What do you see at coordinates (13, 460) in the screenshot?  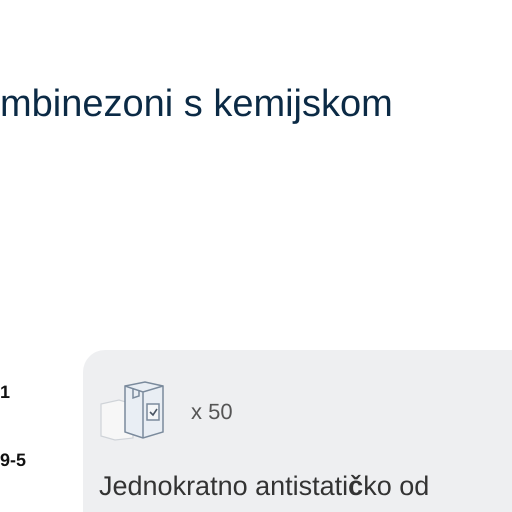 I see `spec-label: 9-5` at bounding box center [13, 460].